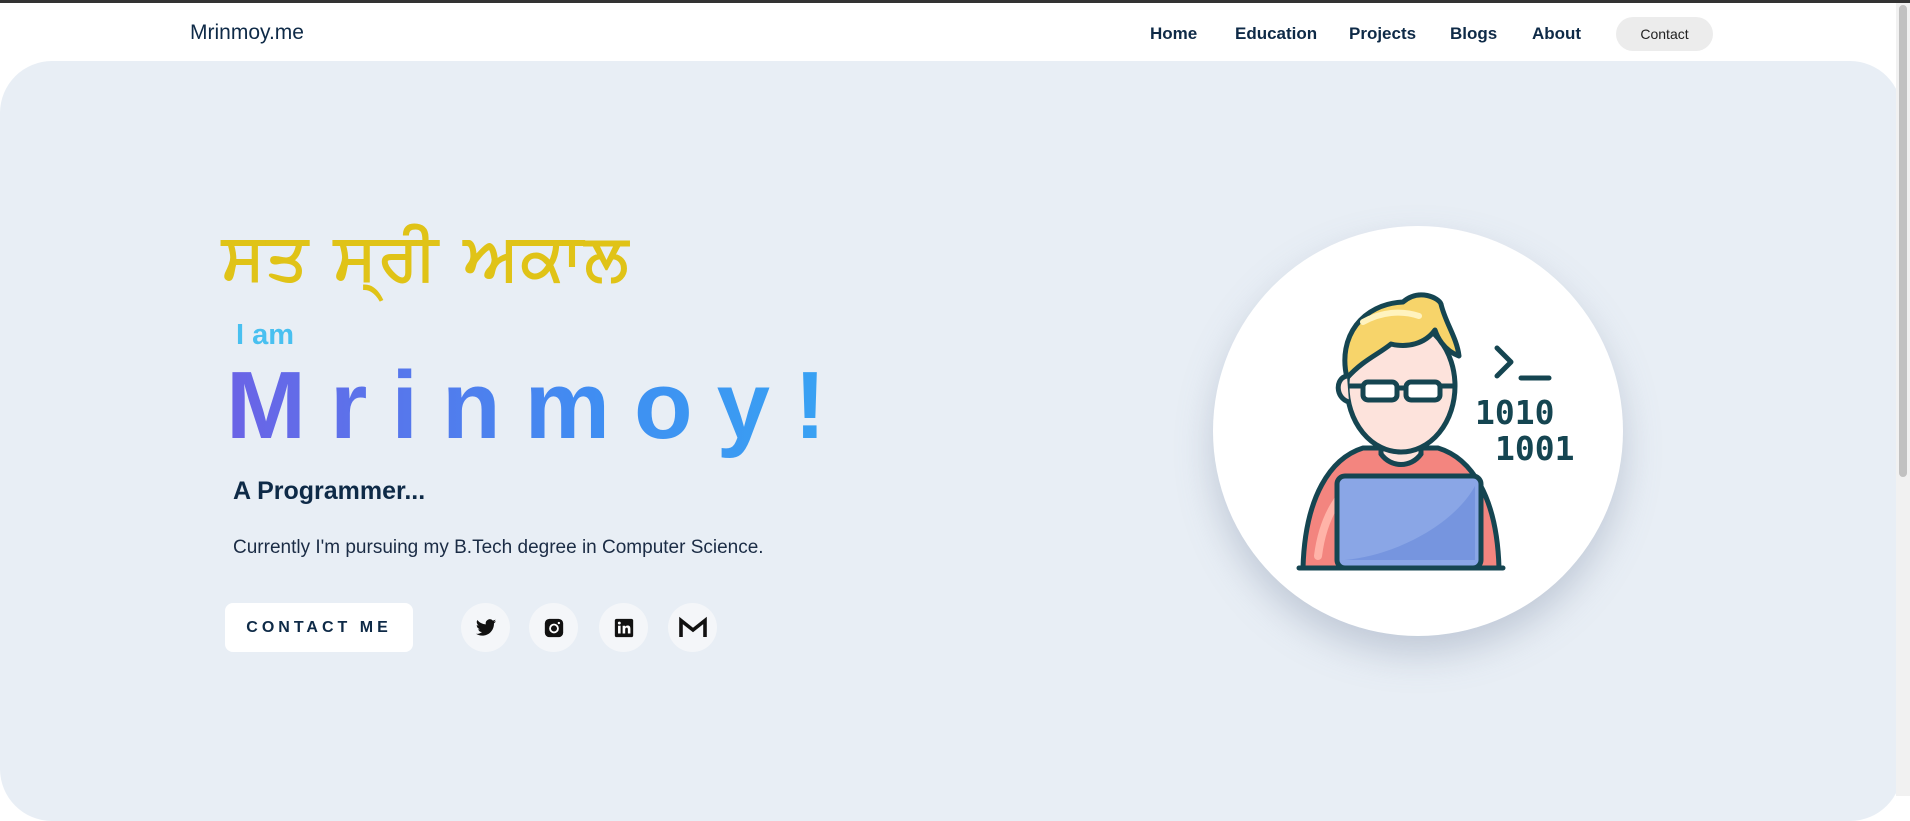 The image size is (1910, 821). Describe the element at coordinates (1435, 431) in the screenshot. I see `programmer-avatar-icon: 1010 1001` at that location.